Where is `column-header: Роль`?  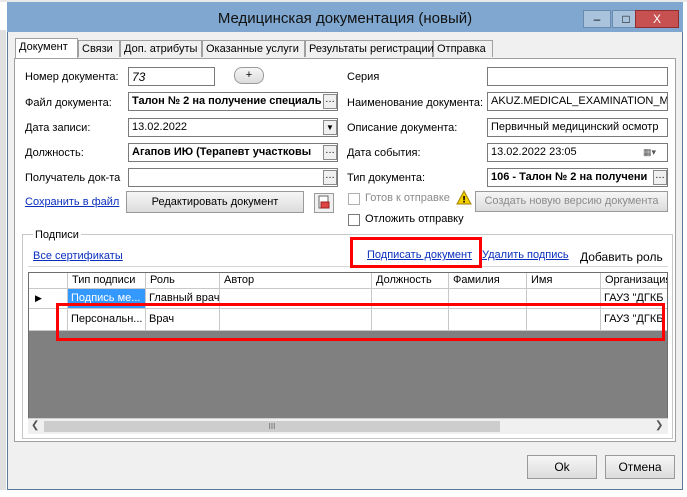
column-header: Роль is located at coordinates (183, 281).